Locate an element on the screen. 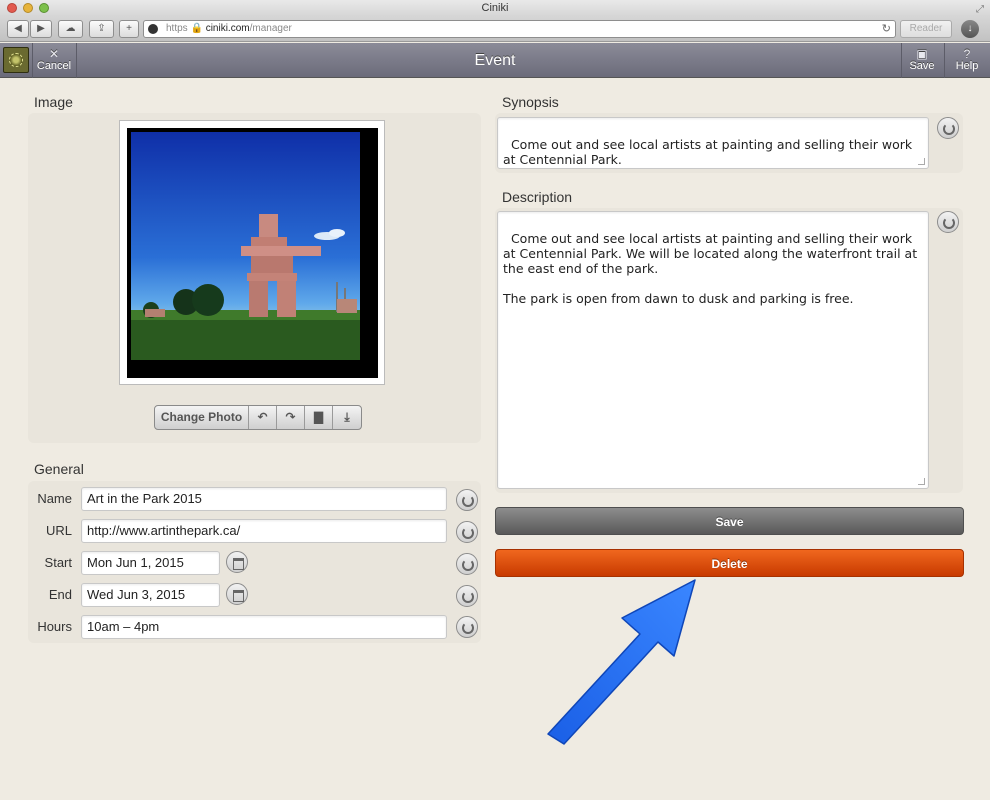  synopsis-section-label: Synopsis is located at coordinates (530, 102).